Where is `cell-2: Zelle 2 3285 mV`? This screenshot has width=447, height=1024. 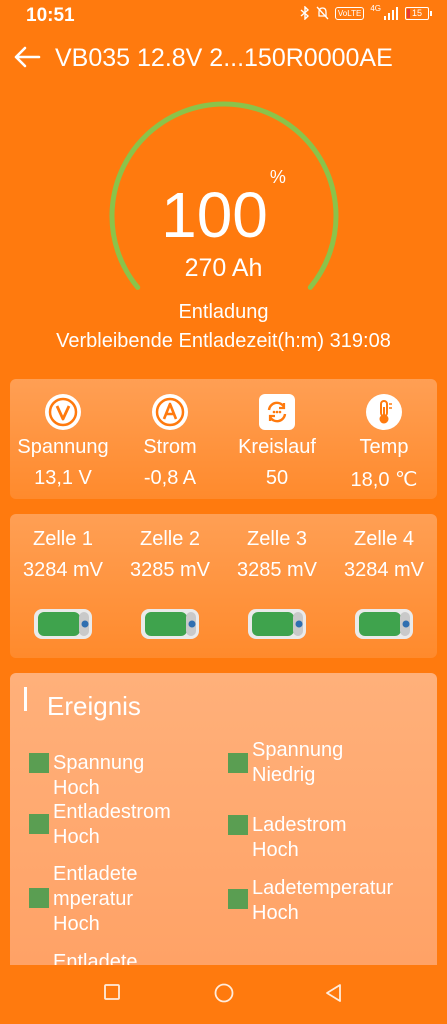 cell-2: Zelle 2 3285 mV is located at coordinates (170, 579).